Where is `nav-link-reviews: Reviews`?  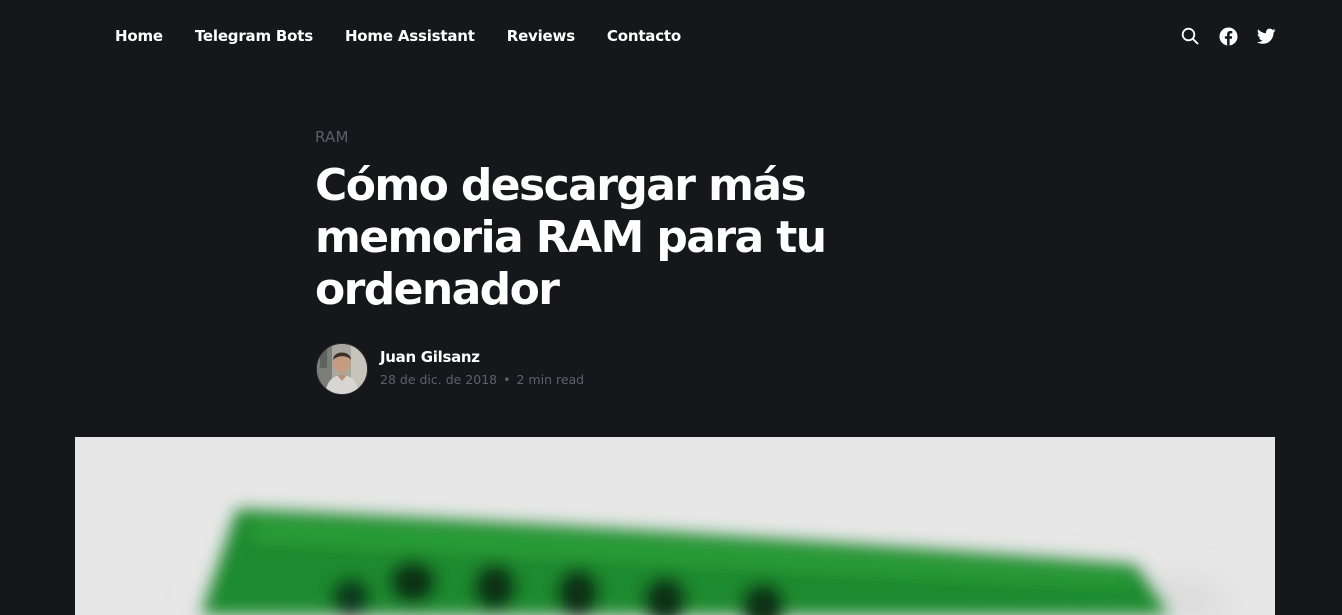
nav-link-reviews: Reviews is located at coordinates (541, 36).